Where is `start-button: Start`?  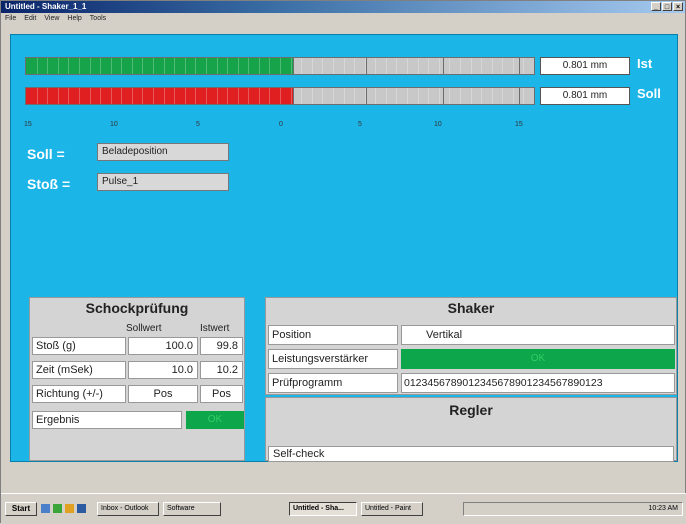
start-button: Start is located at coordinates (21, 509).